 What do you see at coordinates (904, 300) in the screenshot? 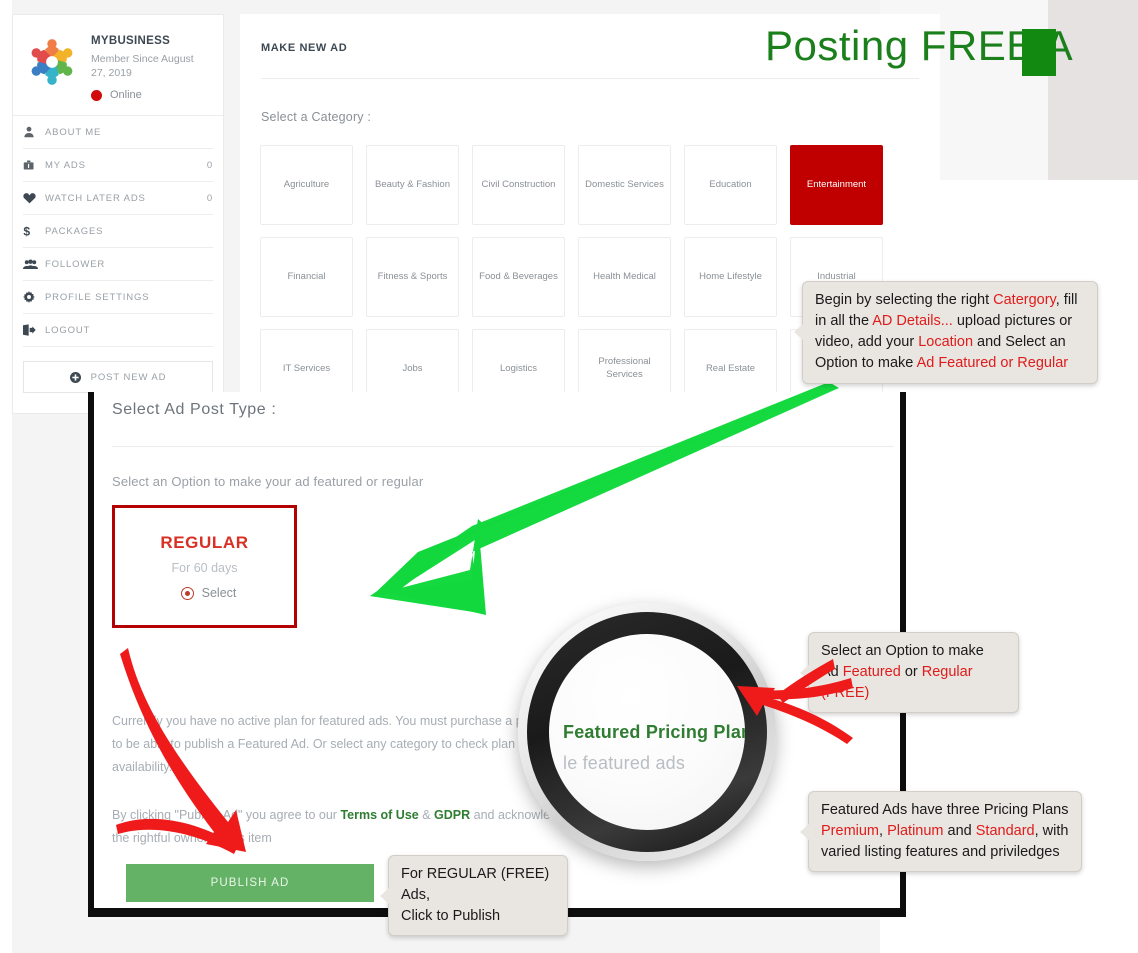
I see `callout-text: Begin by selecting the right` at bounding box center [904, 300].